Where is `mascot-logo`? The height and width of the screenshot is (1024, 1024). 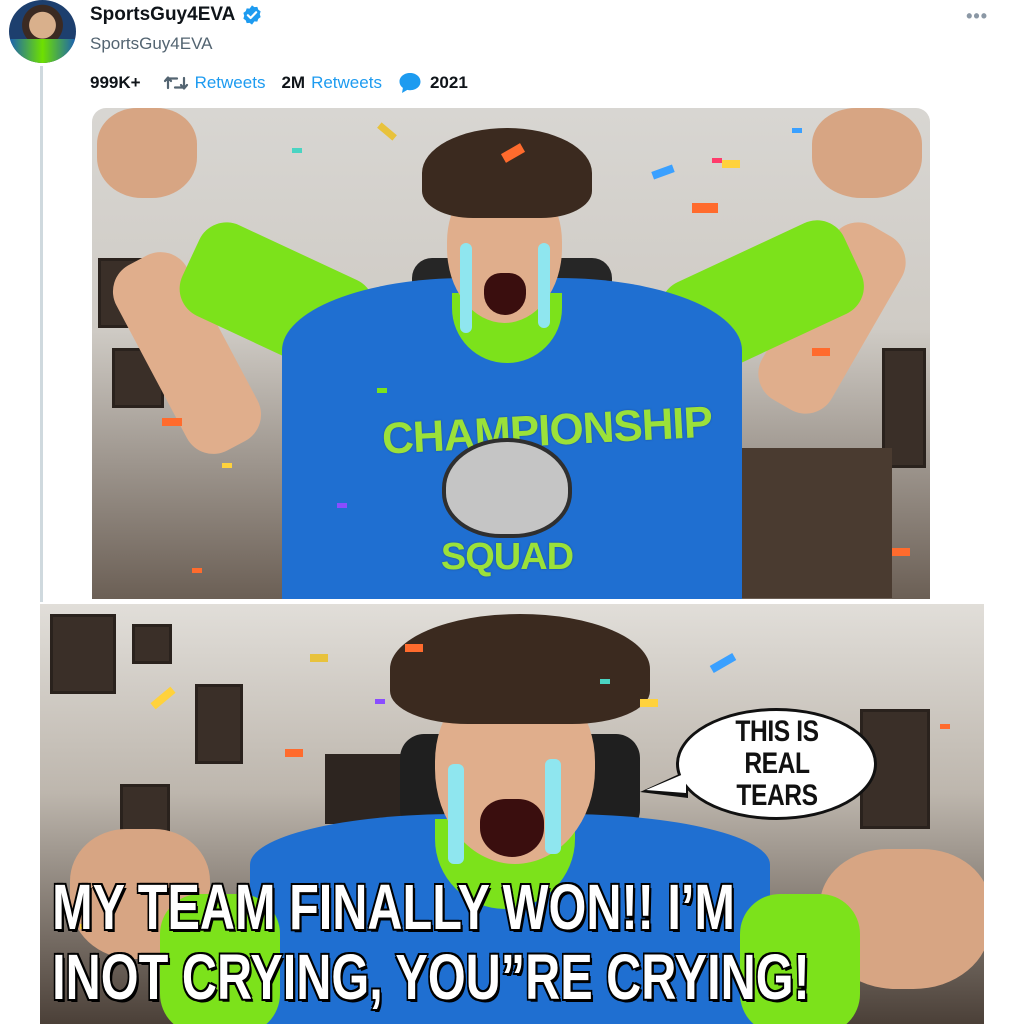 mascot-logo is located at coordinates (507, 488).